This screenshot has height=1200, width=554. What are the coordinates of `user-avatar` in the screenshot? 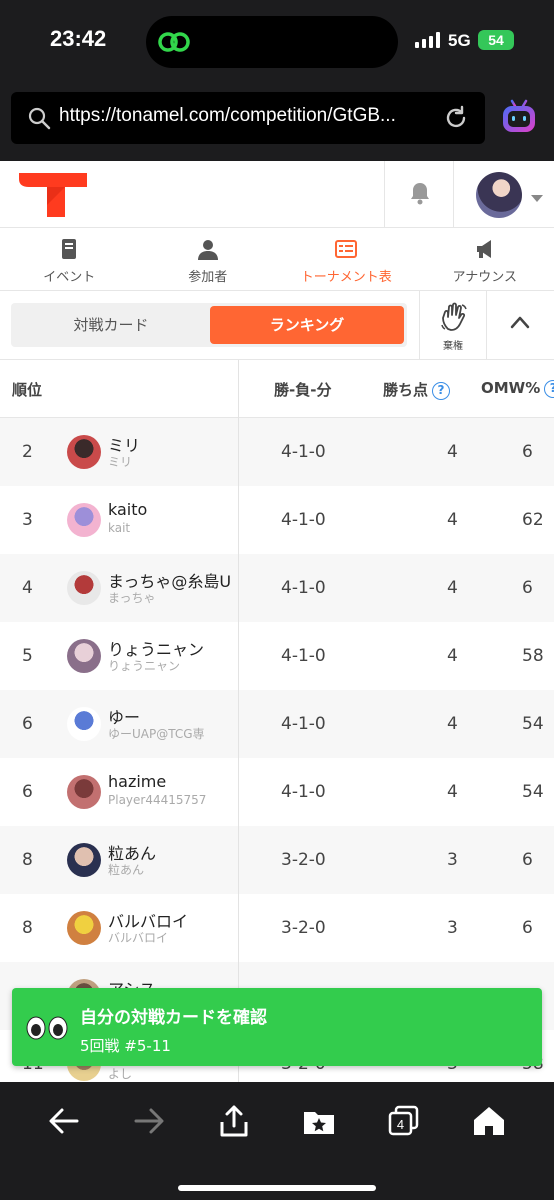 It's located at (499, 195).